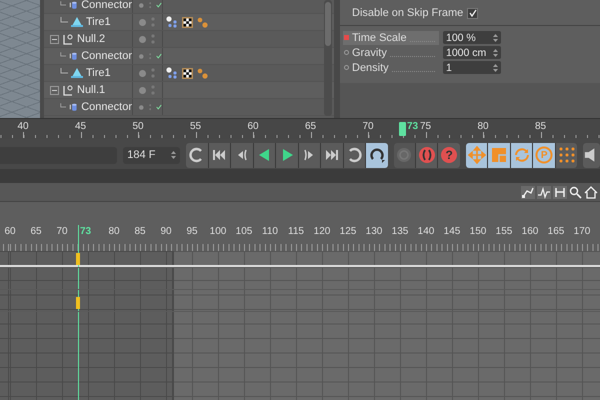 This screenshot has height=400, width=600. Describe the element at coordinates (478, 231) in the screenshot. I see `frame-number: 150` at that location.